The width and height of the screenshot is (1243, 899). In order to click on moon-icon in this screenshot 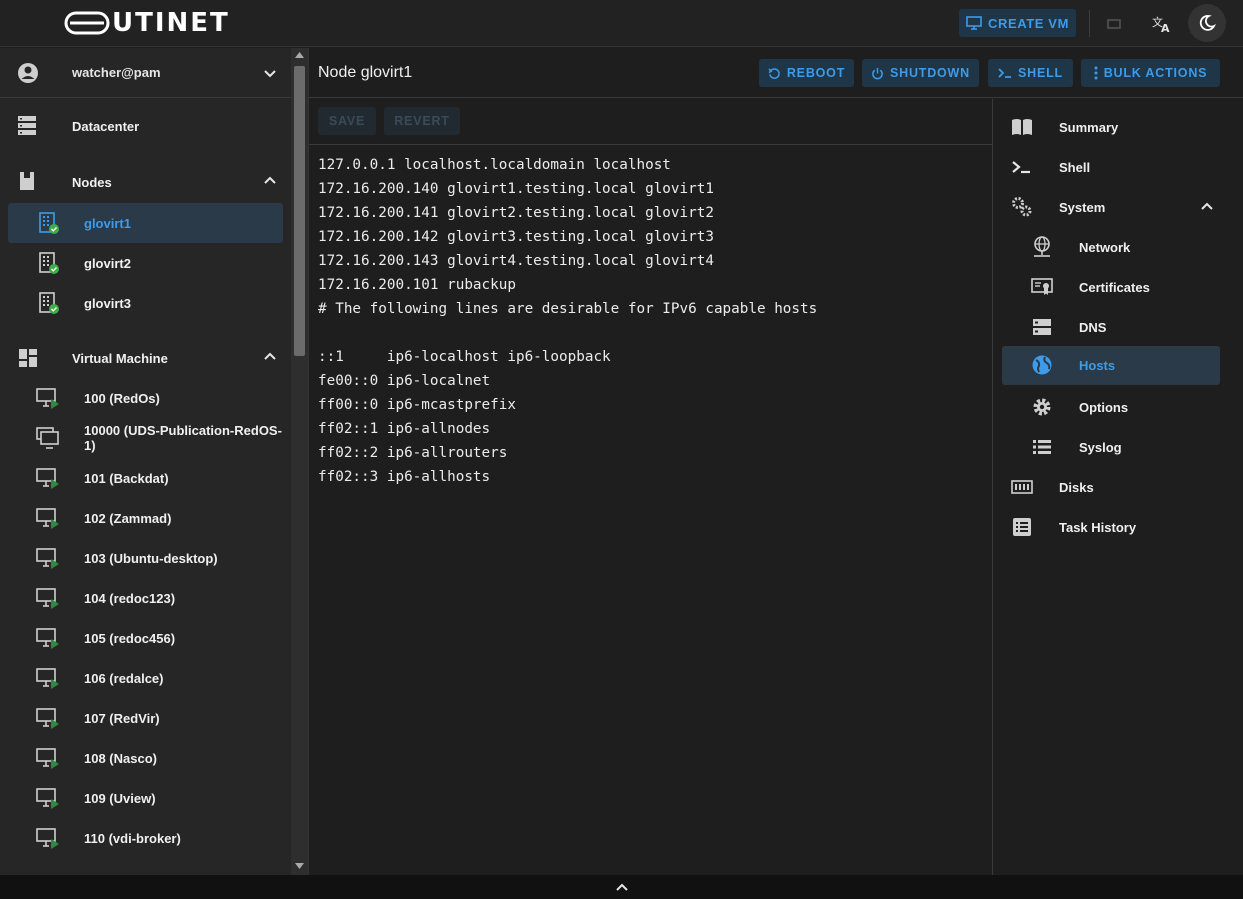, I will do `click(1207, 23)`.